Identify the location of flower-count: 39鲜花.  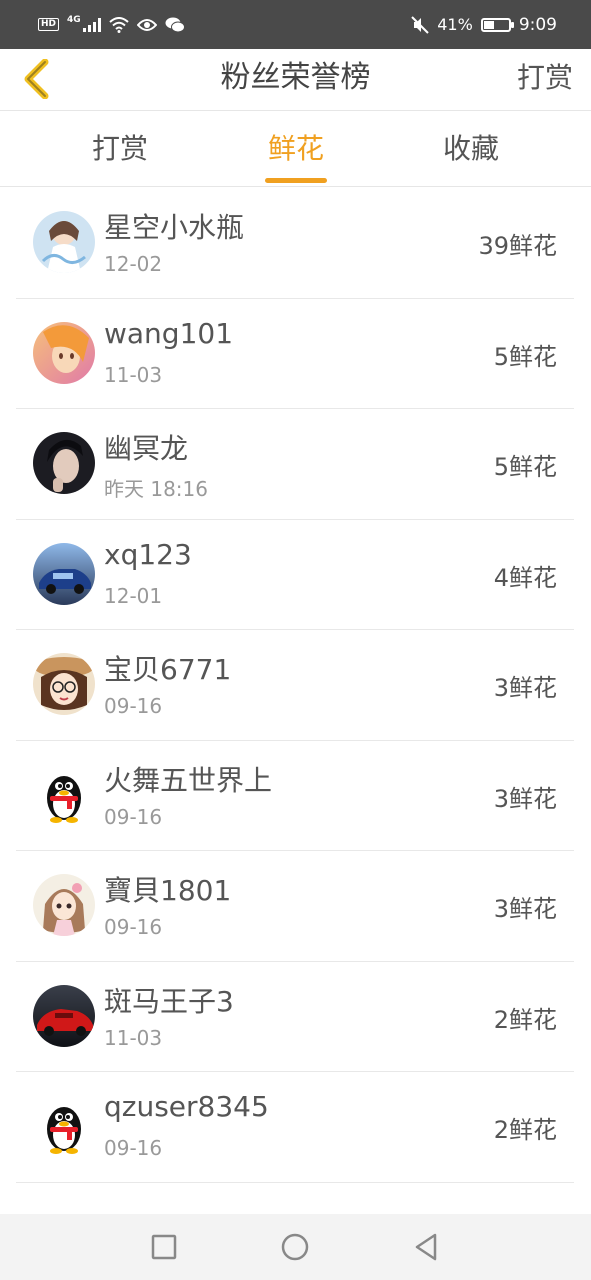
(517, 246).